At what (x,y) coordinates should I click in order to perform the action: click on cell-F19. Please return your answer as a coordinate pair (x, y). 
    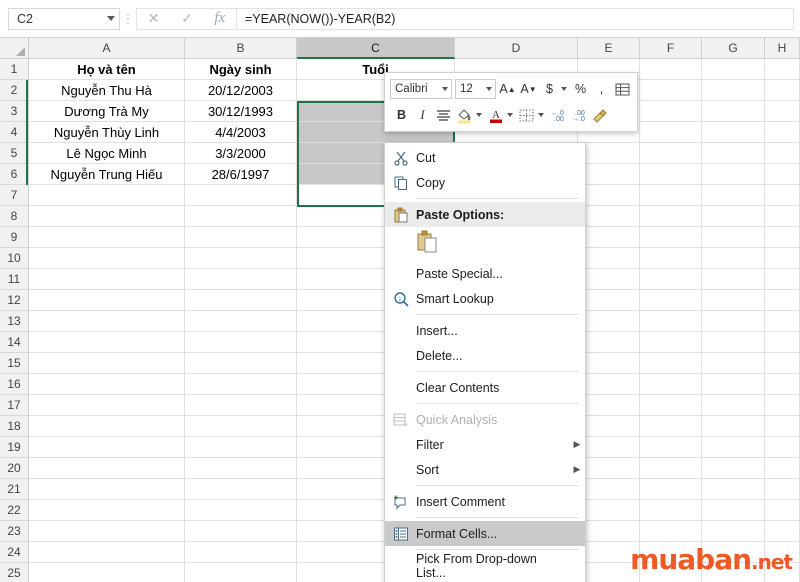
    Looking at the image, I should click on (671, 447).